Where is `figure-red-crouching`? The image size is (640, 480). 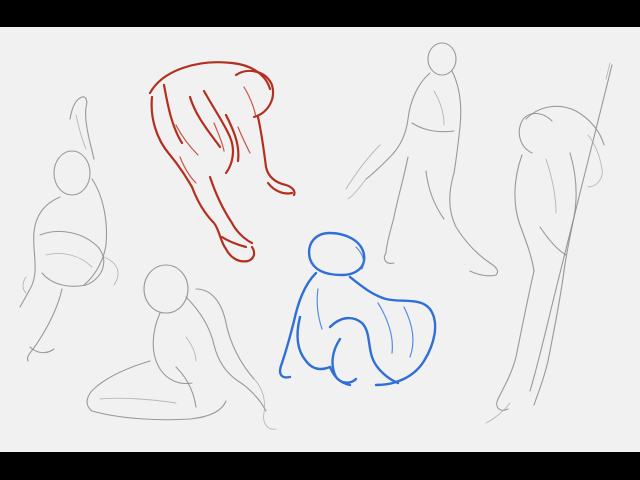
figure-red-crouching is located at coordinates (222, 162).